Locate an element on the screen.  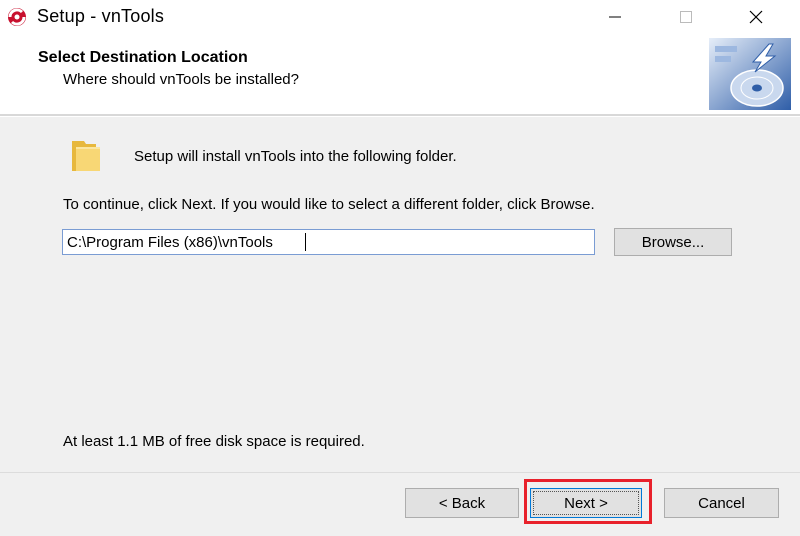
next-highlight-box is located at coordinates (588, 501).